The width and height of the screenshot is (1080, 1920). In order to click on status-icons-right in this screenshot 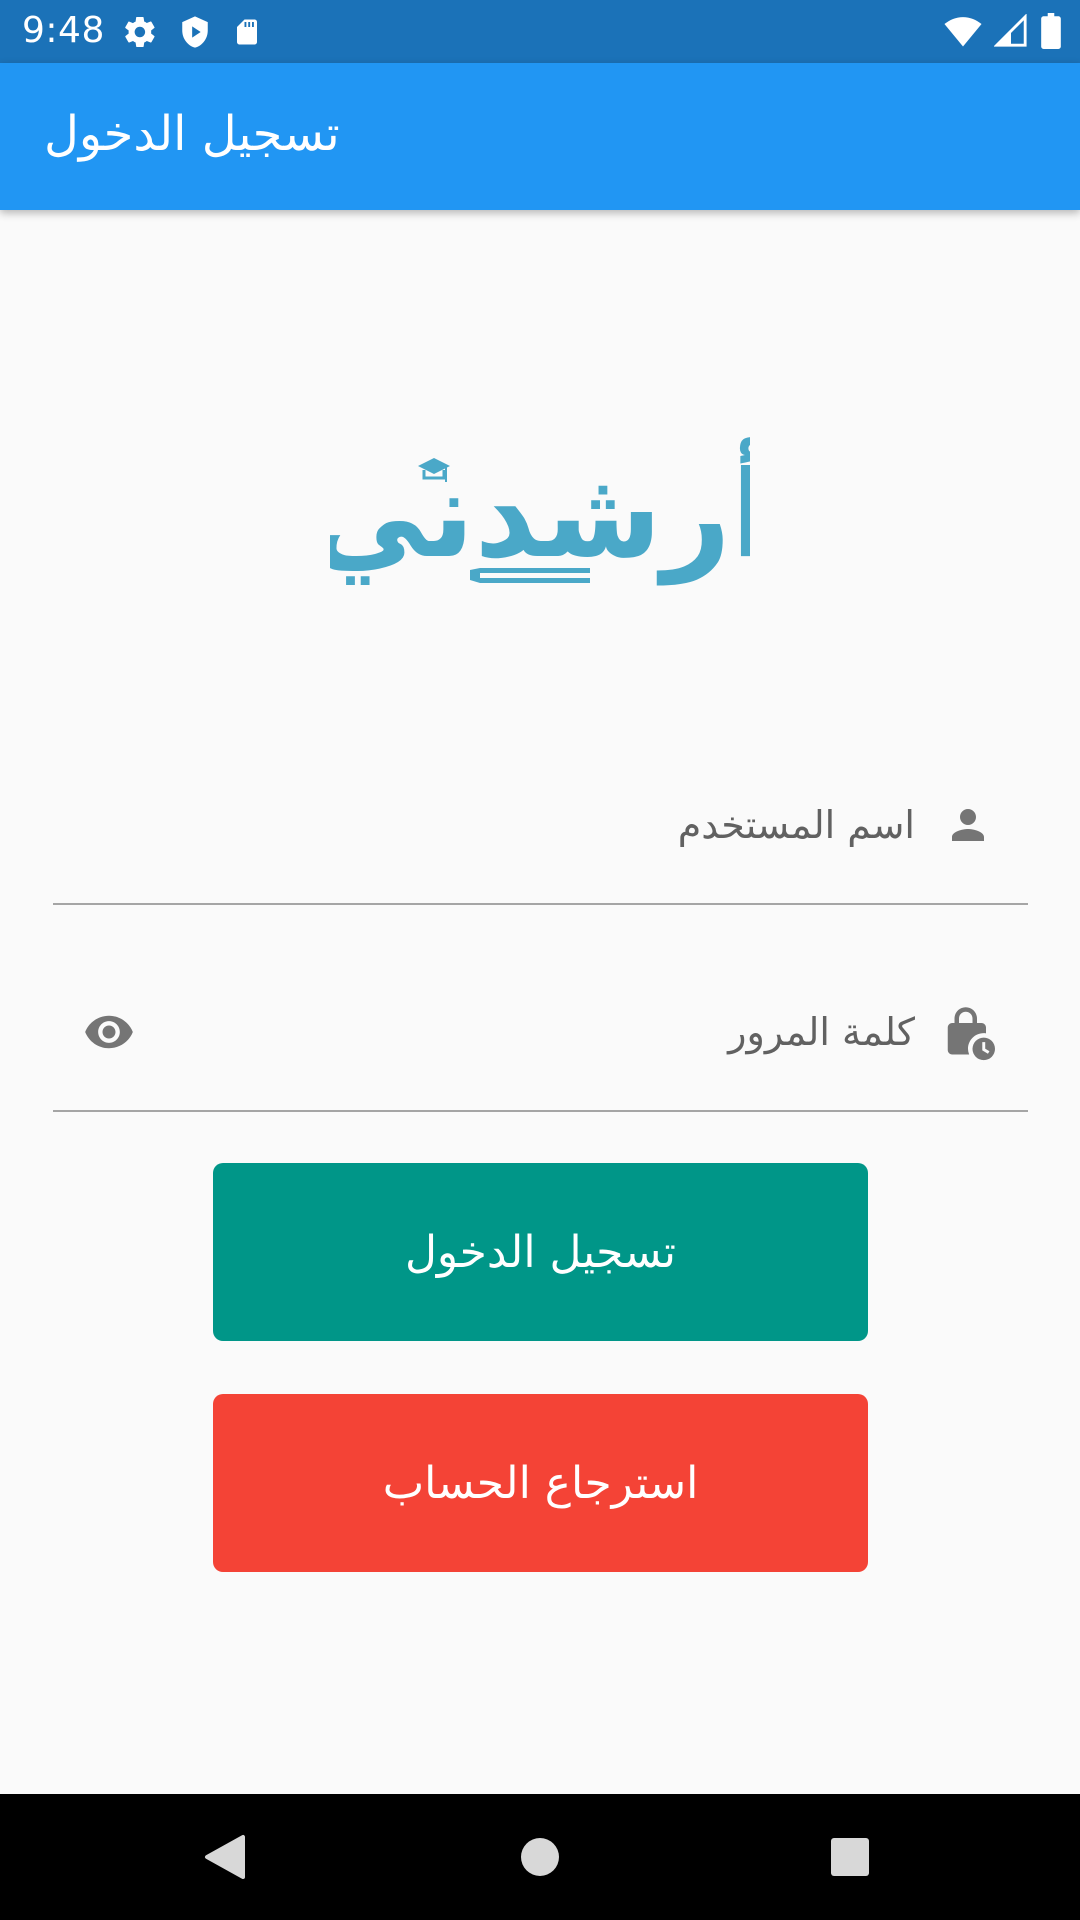, I will do `click(1003, 31)`.